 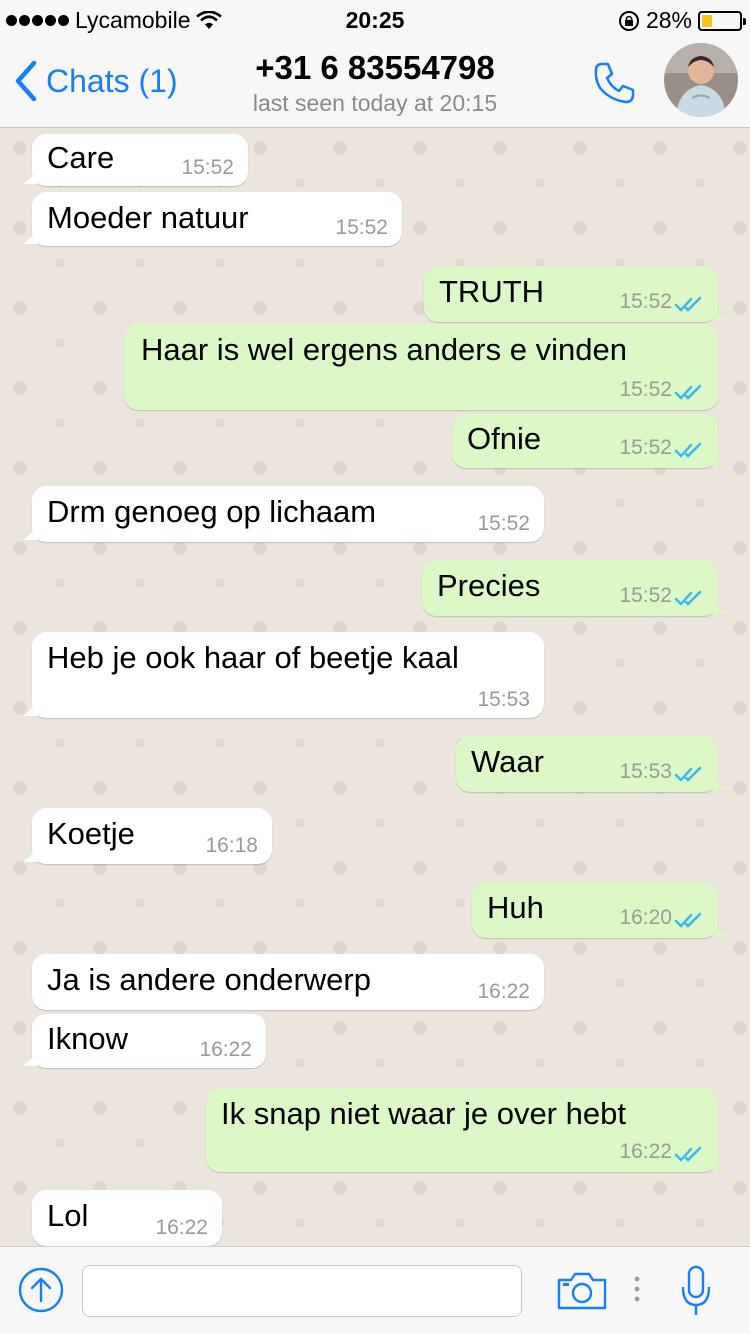 What do you see at coordinates (135, 160) in the screenshot?
I see `message-bubble-incoming: Care 15:52` at bounding box center [135, 160].